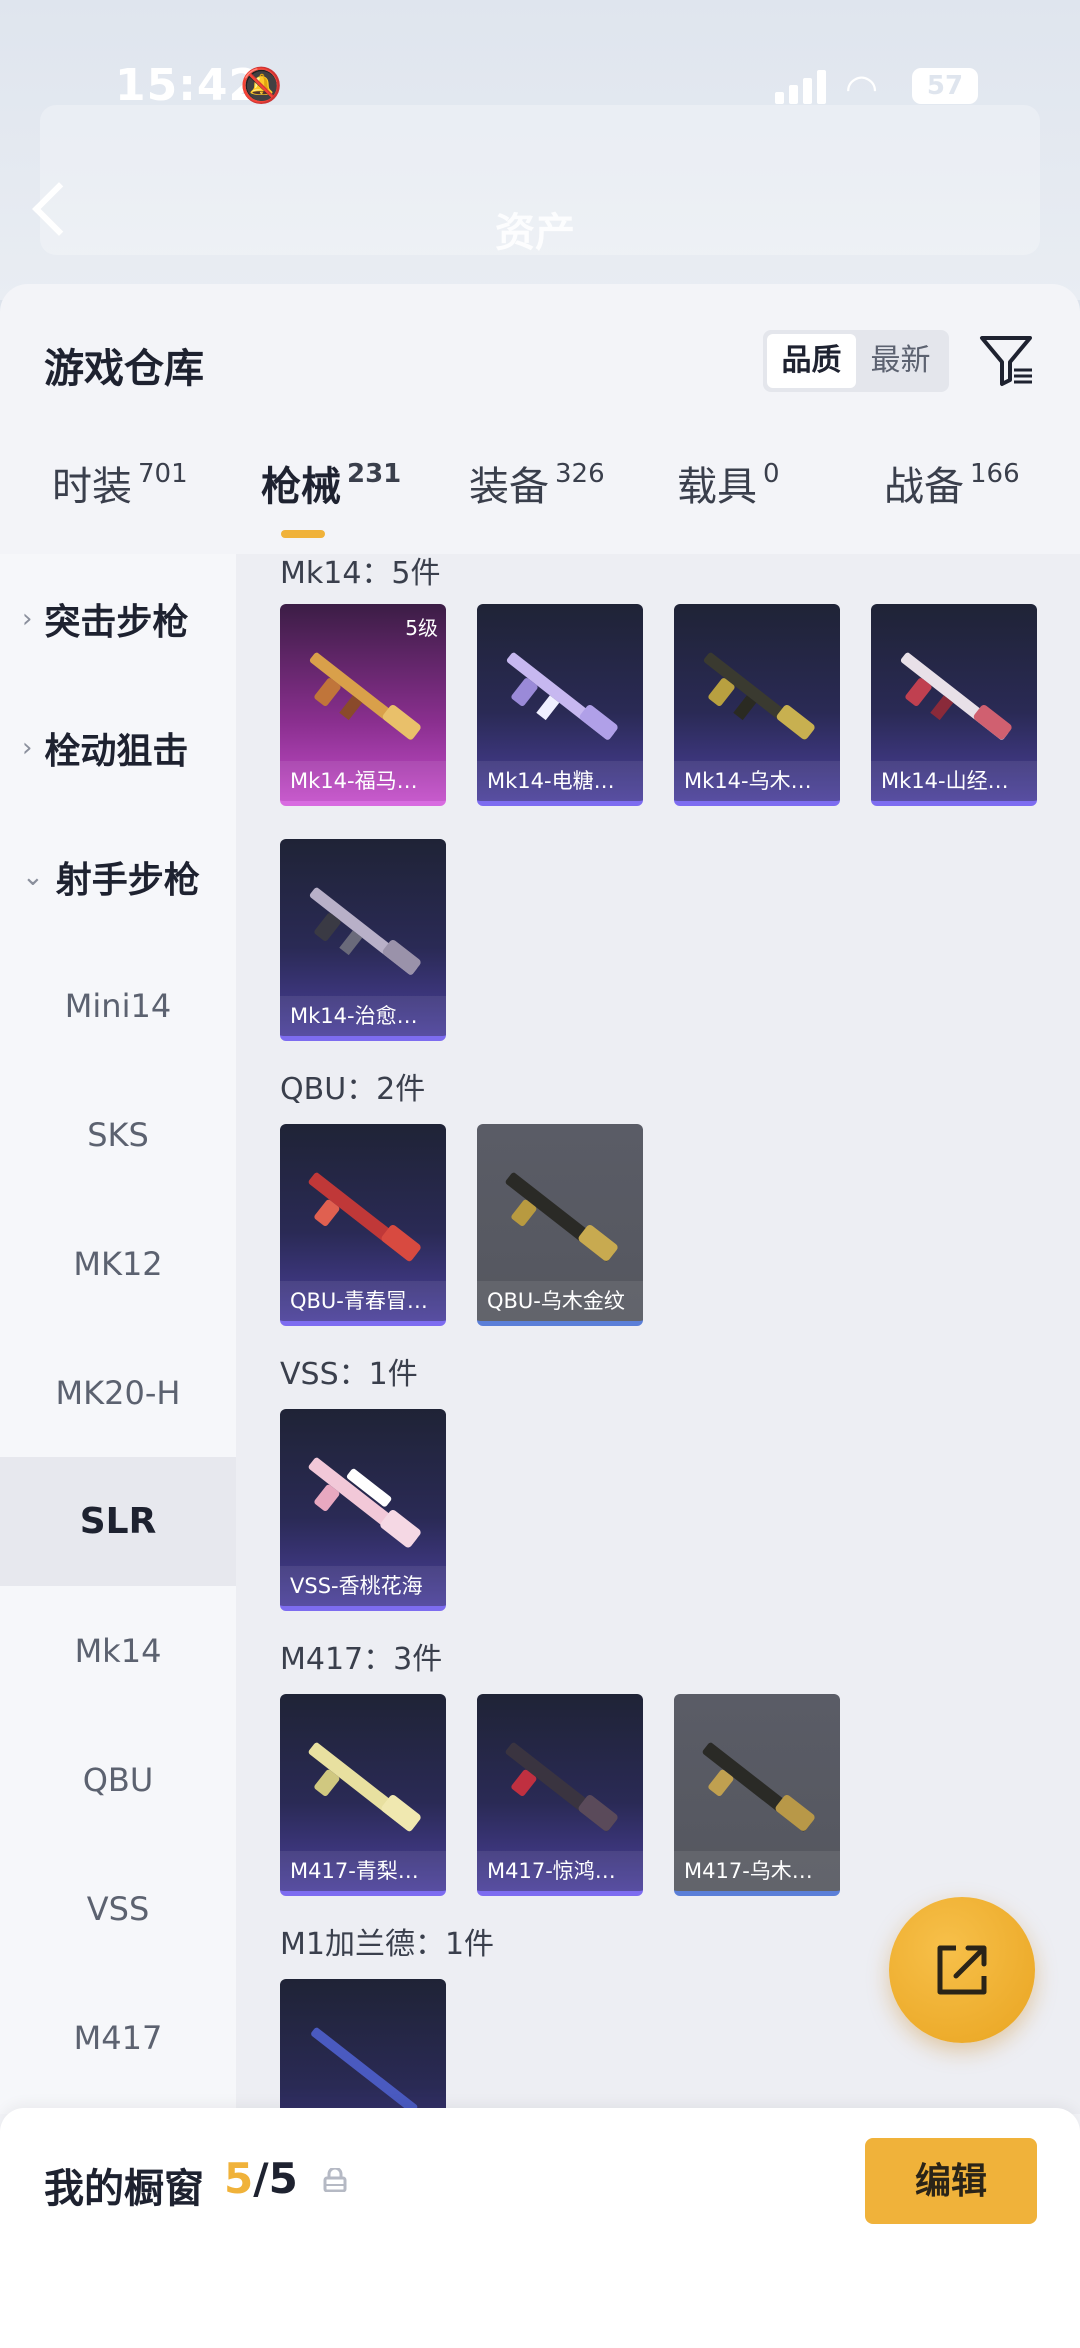 The image size is (1080, 2348). I want to click on wifi-icon: ◠, so click(862, 88).